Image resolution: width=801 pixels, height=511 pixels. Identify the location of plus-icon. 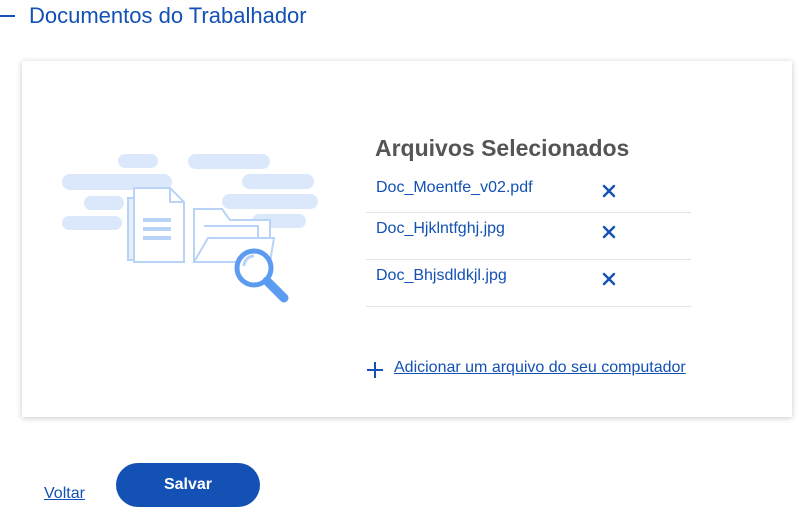
(375, 370).